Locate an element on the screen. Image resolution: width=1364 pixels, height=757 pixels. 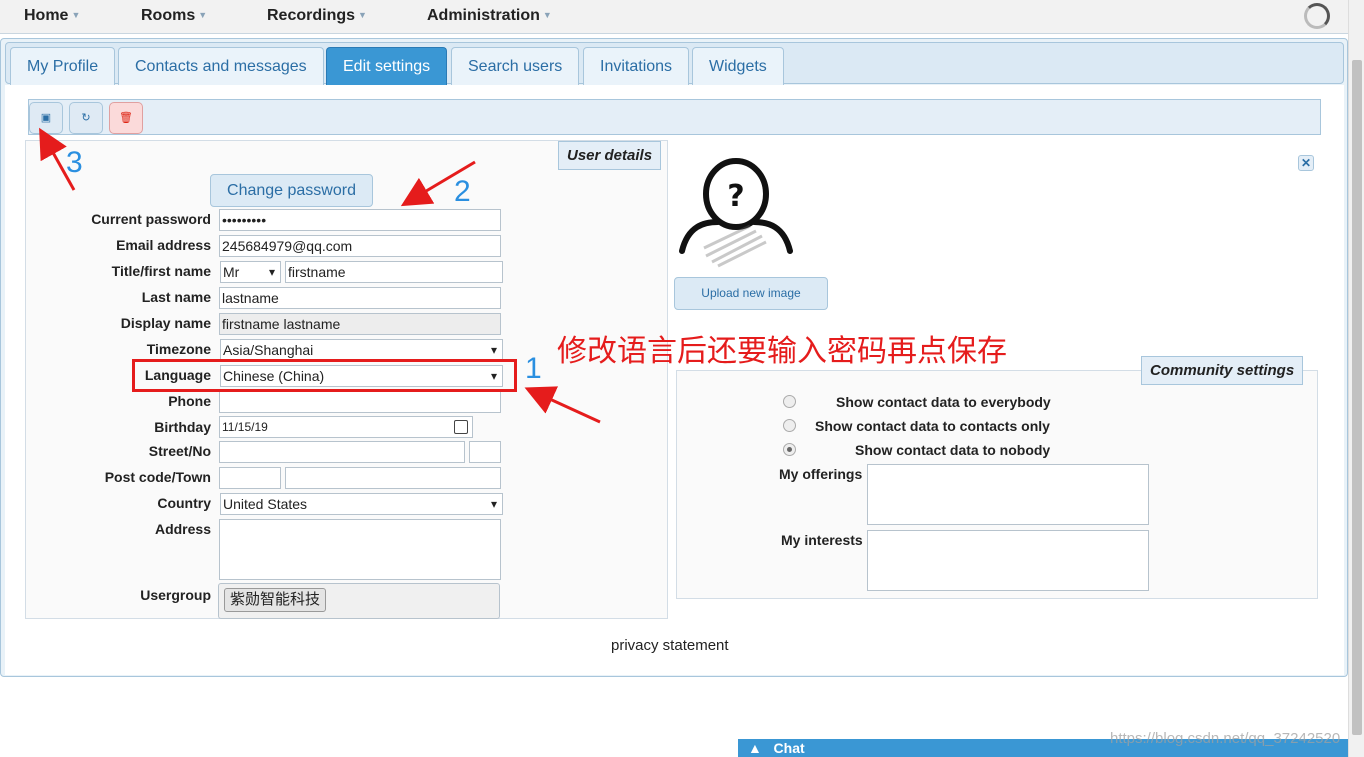
annotation-number-1: 1 is located at coordinates (533, 368).